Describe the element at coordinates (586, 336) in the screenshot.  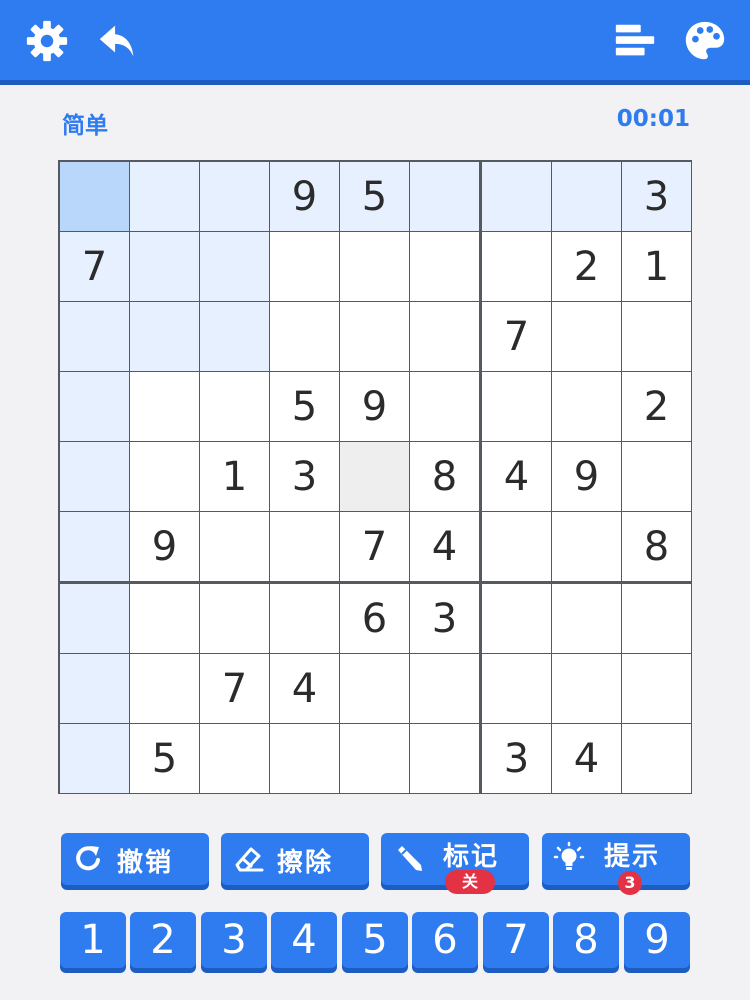
I see `board-cell-r3-c8` at that location.